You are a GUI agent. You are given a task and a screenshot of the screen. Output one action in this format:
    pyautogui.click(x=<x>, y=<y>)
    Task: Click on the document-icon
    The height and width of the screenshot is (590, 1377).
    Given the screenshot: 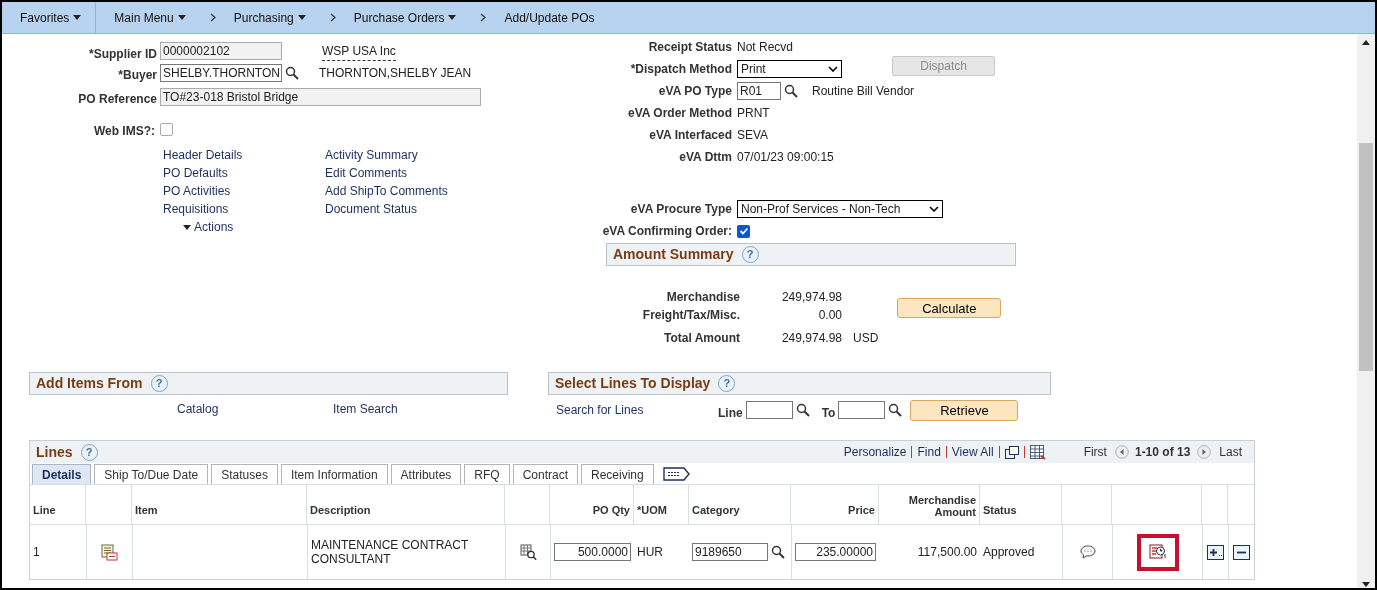 What is the action you would take?
    pyautogui.click(x=109, y=552)
    